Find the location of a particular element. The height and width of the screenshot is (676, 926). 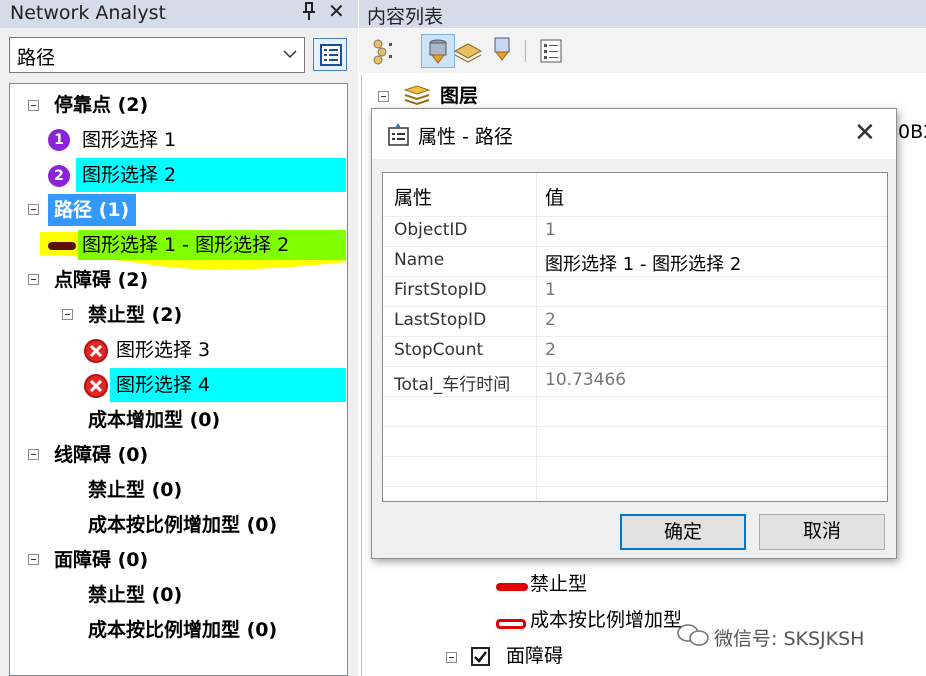

field-value: 图形选择 1 - 图形选择 2 is located at coordinates (643, 264).